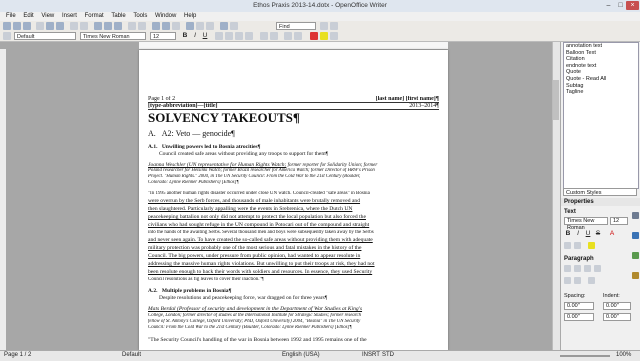  I want to click on scrollbar-thumb, so click(556, 100).